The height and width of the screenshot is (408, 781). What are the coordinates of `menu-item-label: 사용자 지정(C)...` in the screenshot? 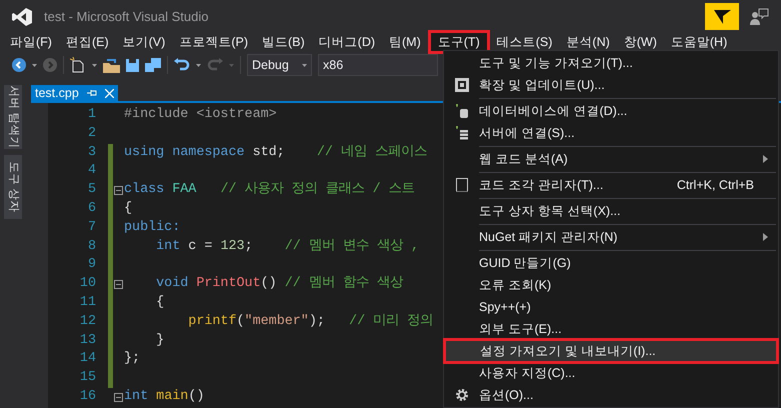 It's located at (527, 373).